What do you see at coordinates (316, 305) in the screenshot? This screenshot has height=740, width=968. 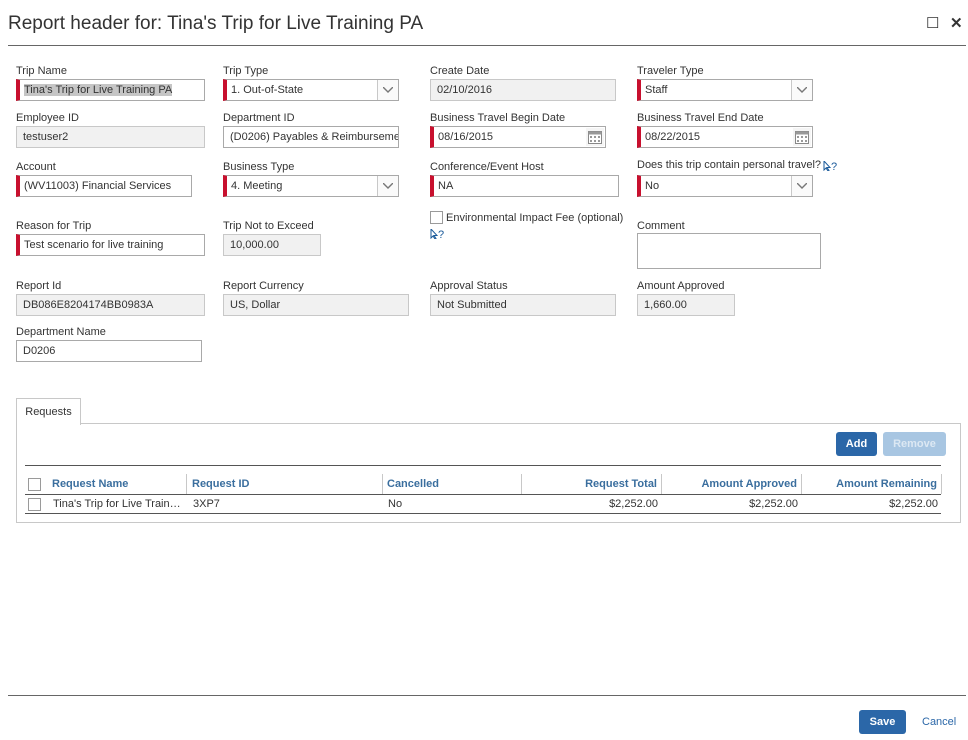 I see `report-currency-field: US, Dollar` at bounding box center [316, 305].